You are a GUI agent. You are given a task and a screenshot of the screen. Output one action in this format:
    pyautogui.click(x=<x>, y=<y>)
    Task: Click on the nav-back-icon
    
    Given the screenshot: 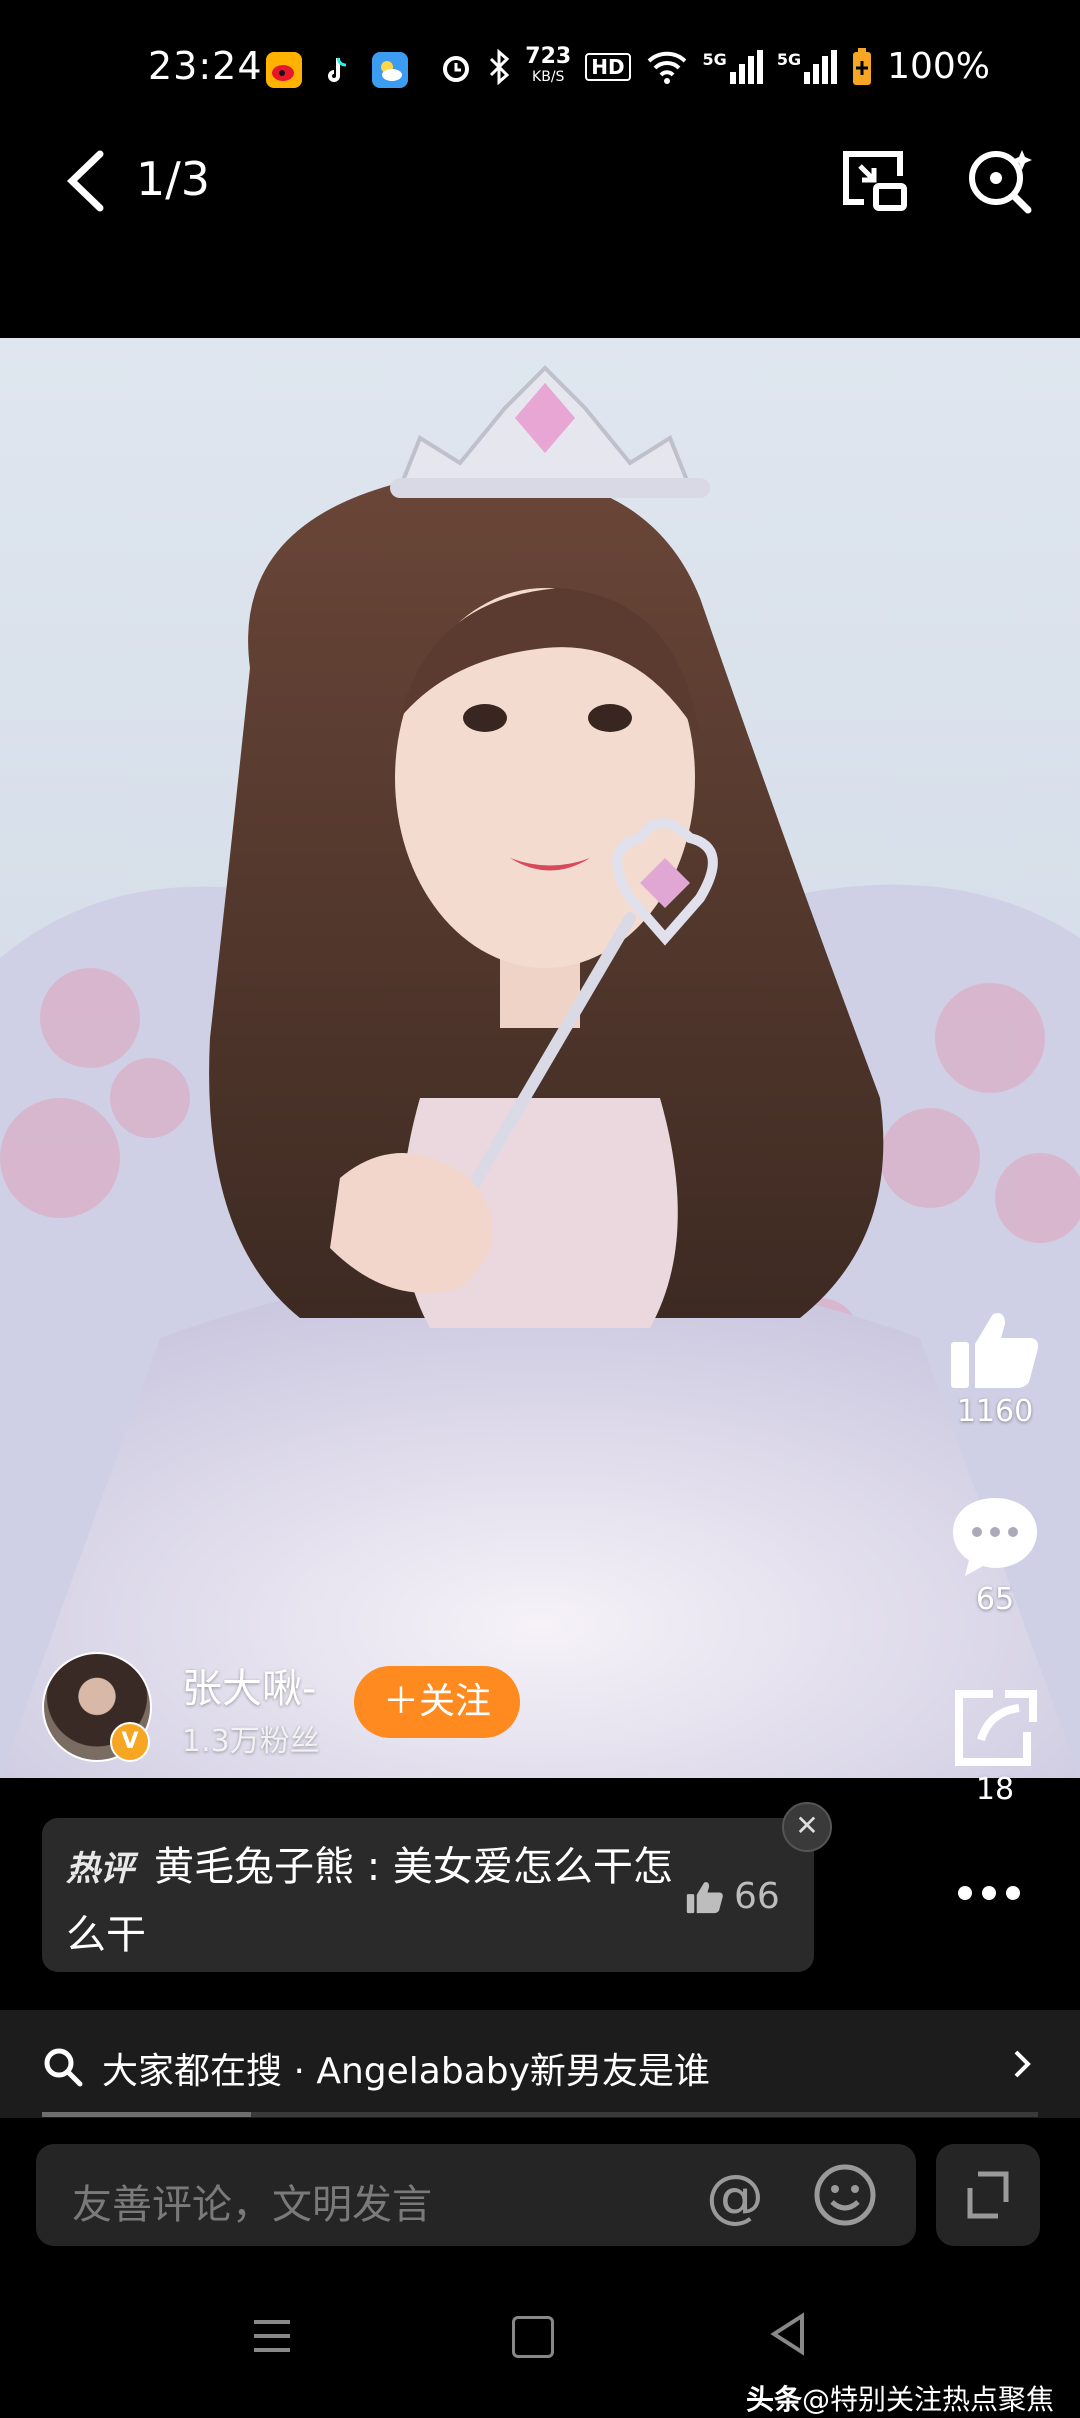 What is the action you would take?
    pyautogui.click(x=788, y=2334)
    